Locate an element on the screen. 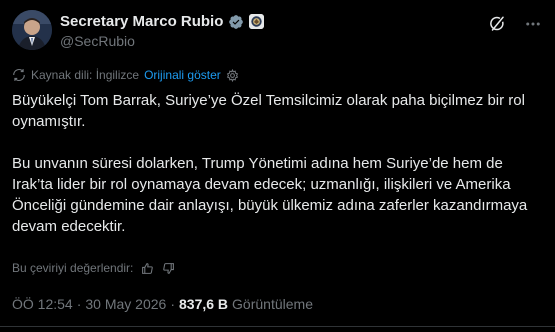  more-dots-icon is located at coordinates (533, 24).